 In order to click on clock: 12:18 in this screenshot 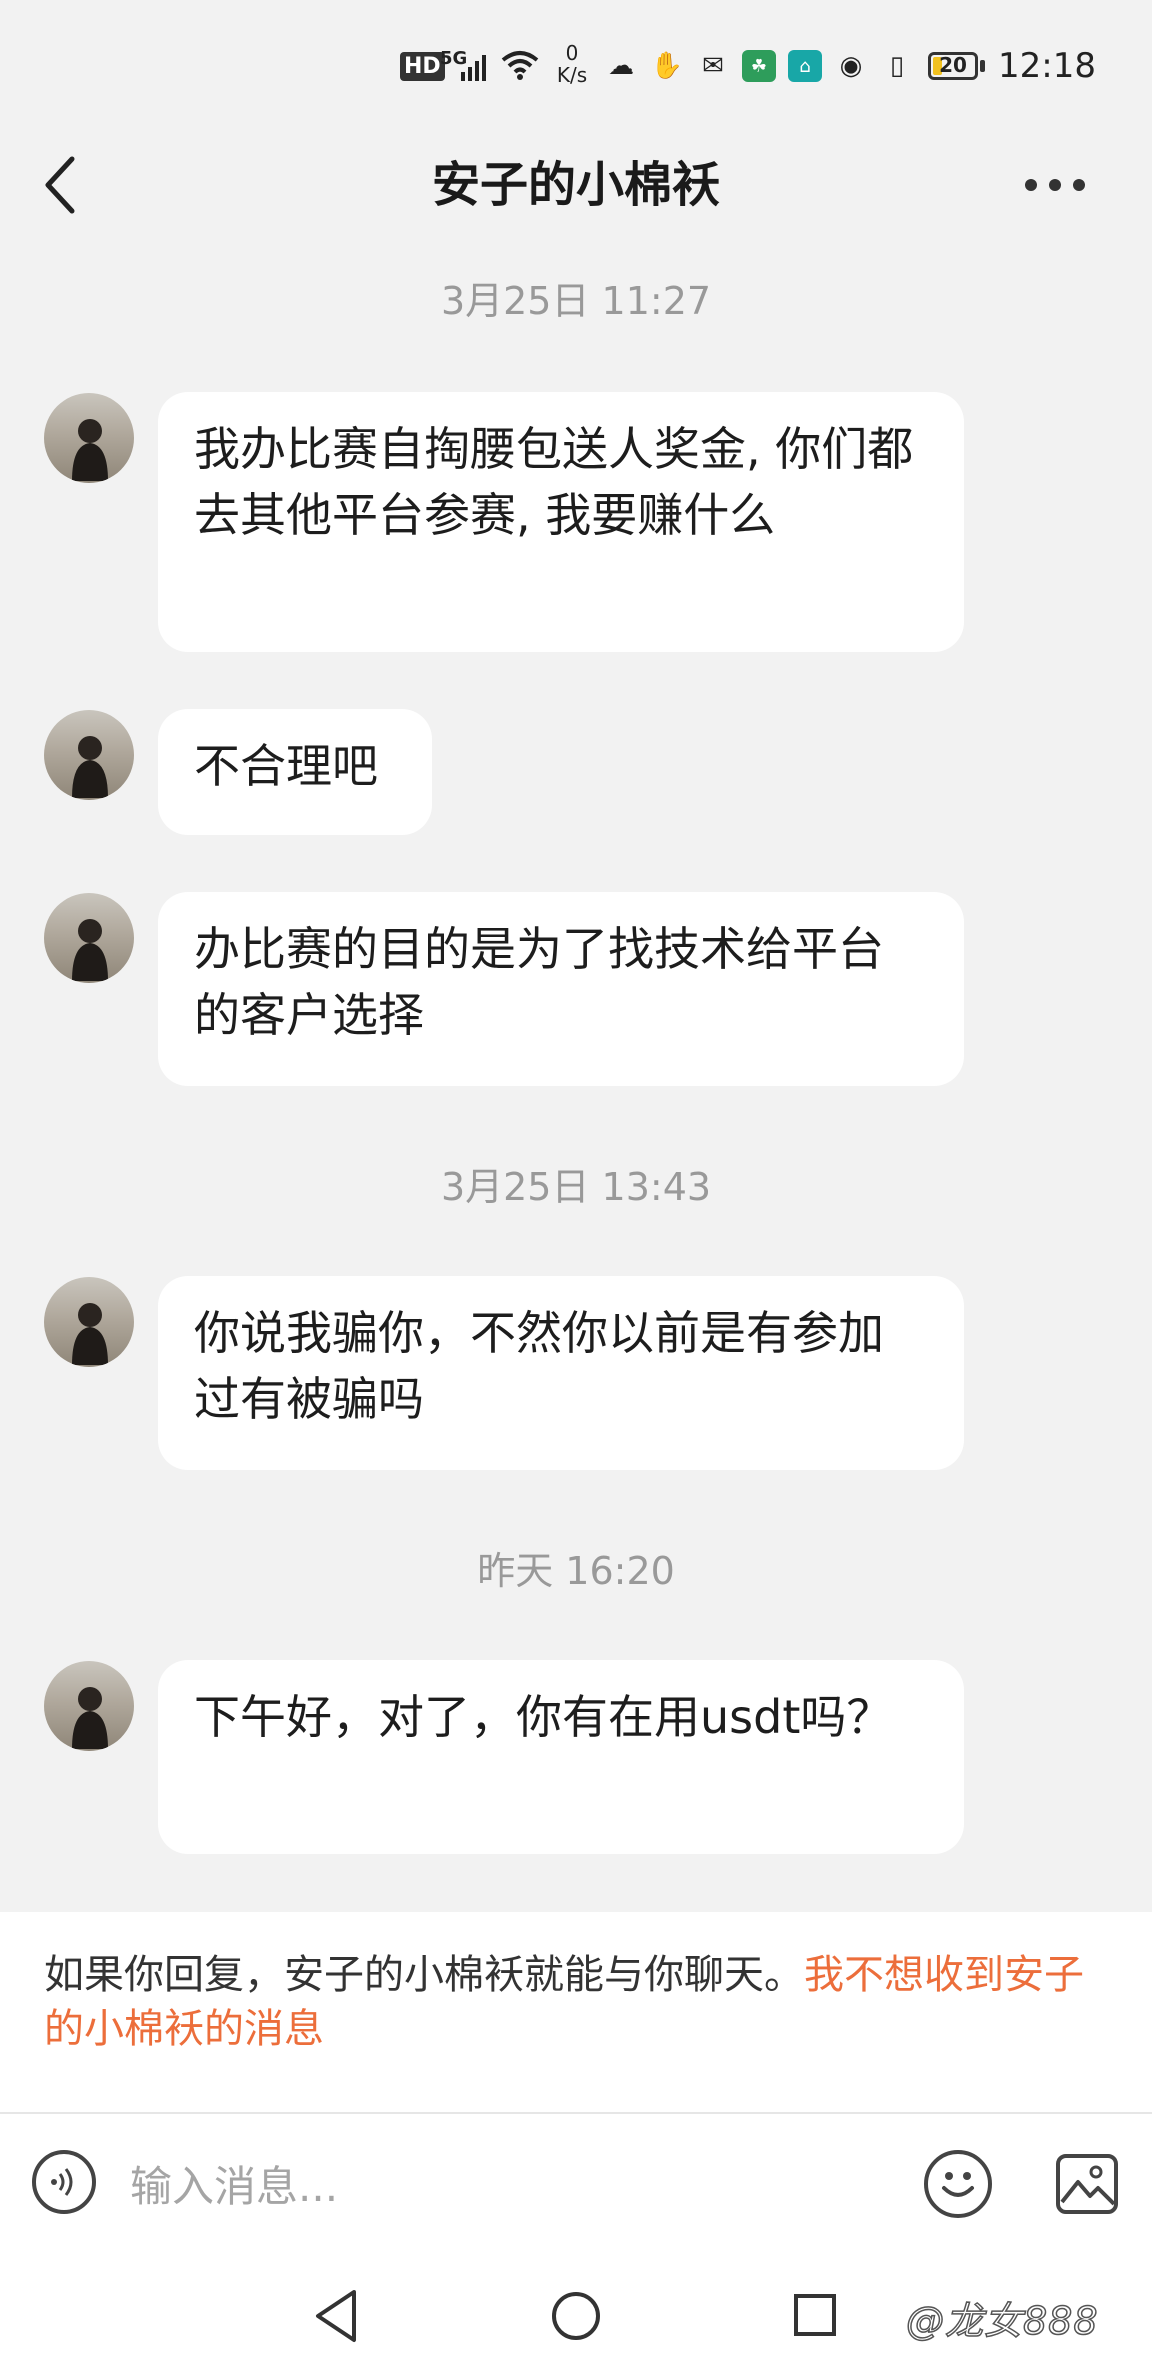, I will do `click(1047, 66)`.